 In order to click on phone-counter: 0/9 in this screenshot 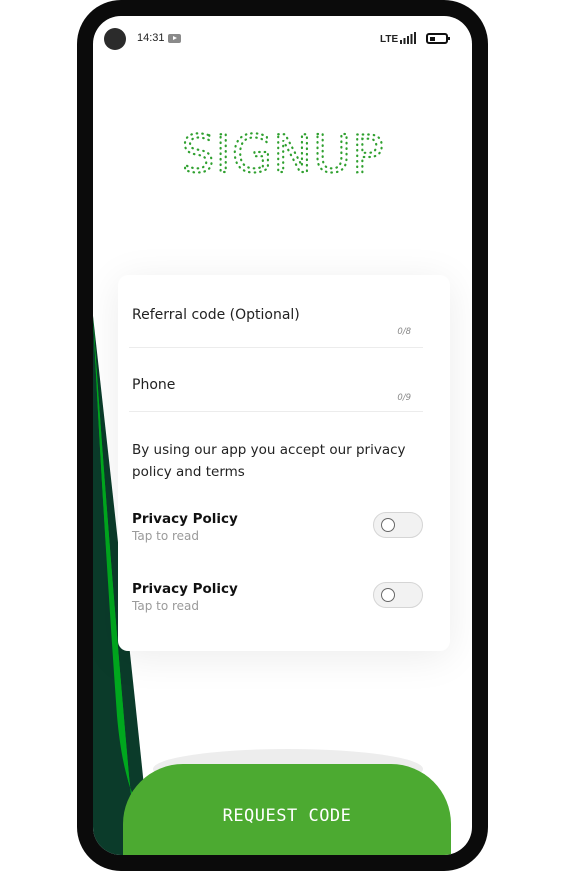, I will do `click(404, 398)`.